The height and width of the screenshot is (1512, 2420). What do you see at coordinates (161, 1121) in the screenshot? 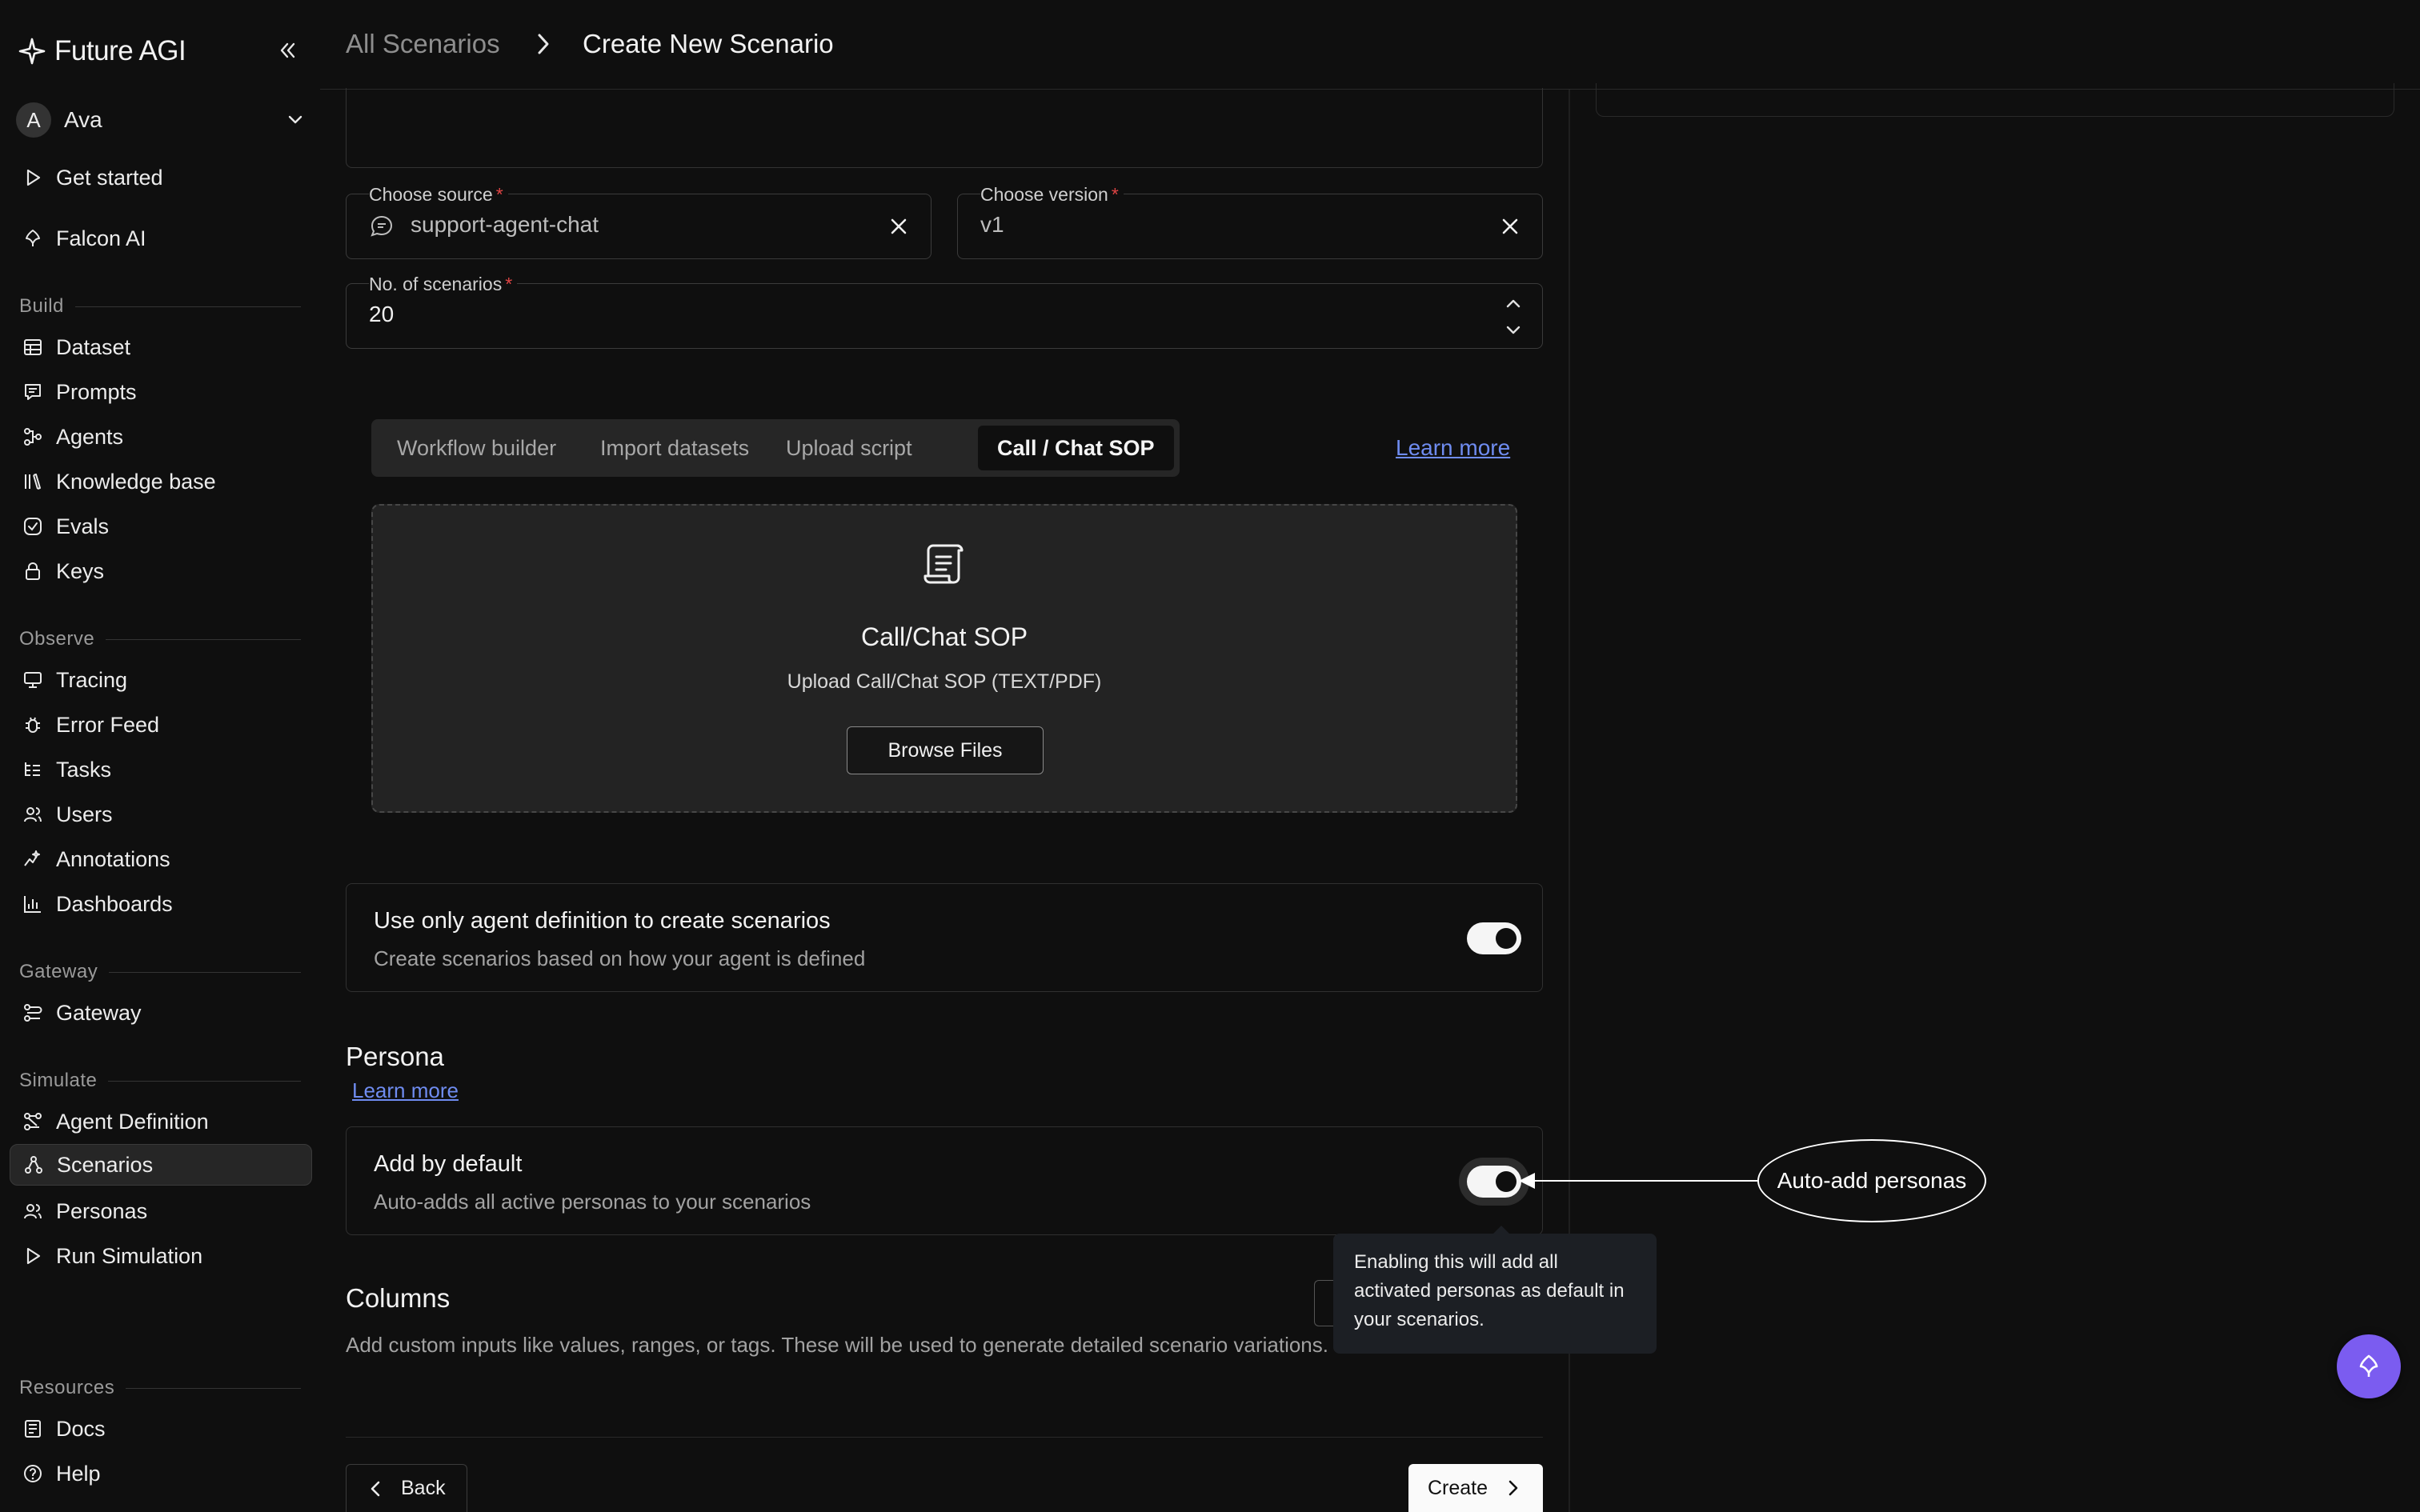
I see `sidebar-item-agent-definition: Agent Definition` at bounding box center [161, 1121].